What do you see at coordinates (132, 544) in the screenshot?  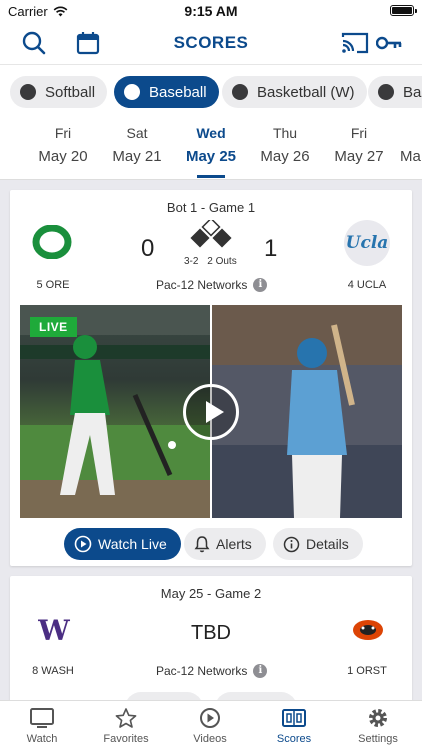 I see `watch-live-label: Watch Live` at bounding box center [132, 544].